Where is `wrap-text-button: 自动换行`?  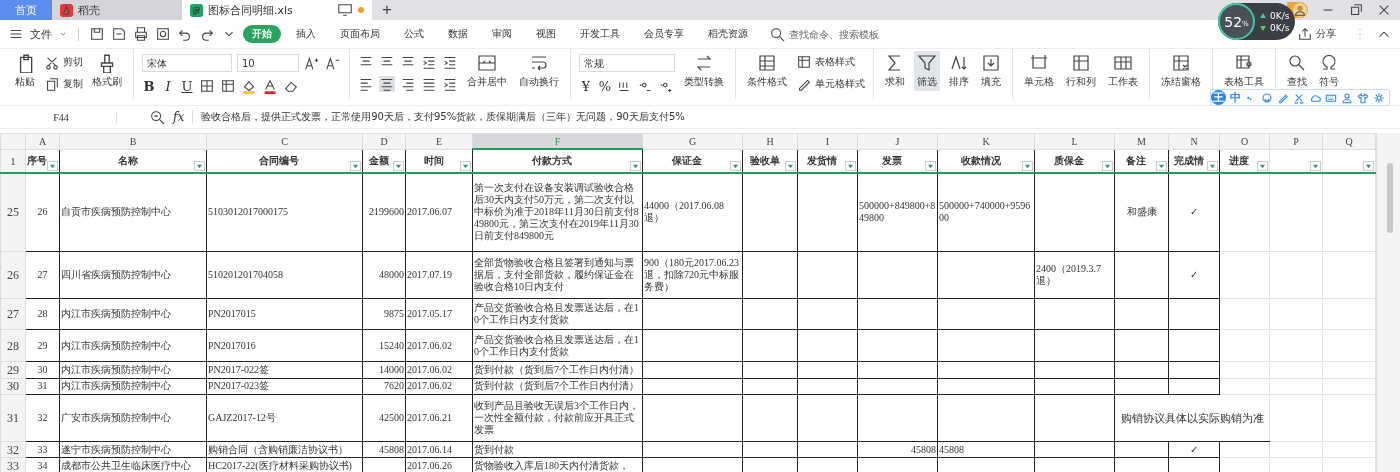 wrap-text-button: 自动换行 is located at coordinates (539, 71).